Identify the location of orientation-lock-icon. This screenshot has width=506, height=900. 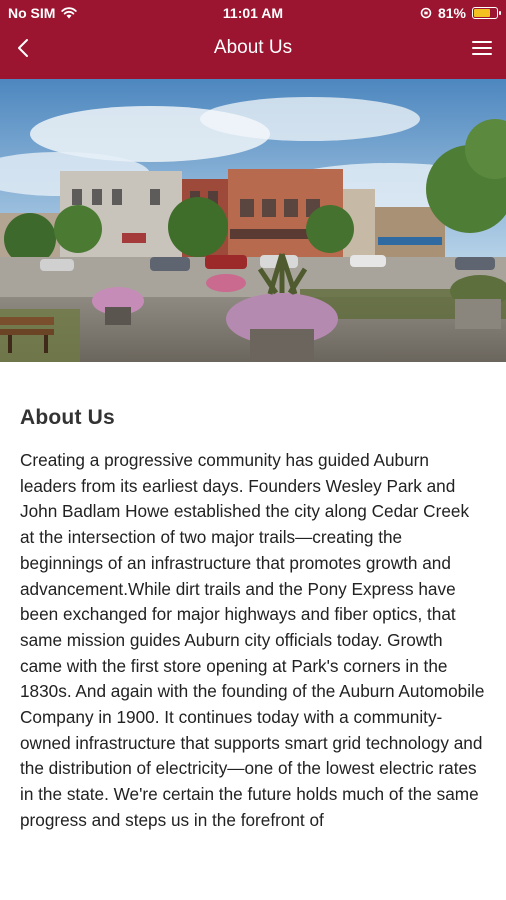
(426, 13).